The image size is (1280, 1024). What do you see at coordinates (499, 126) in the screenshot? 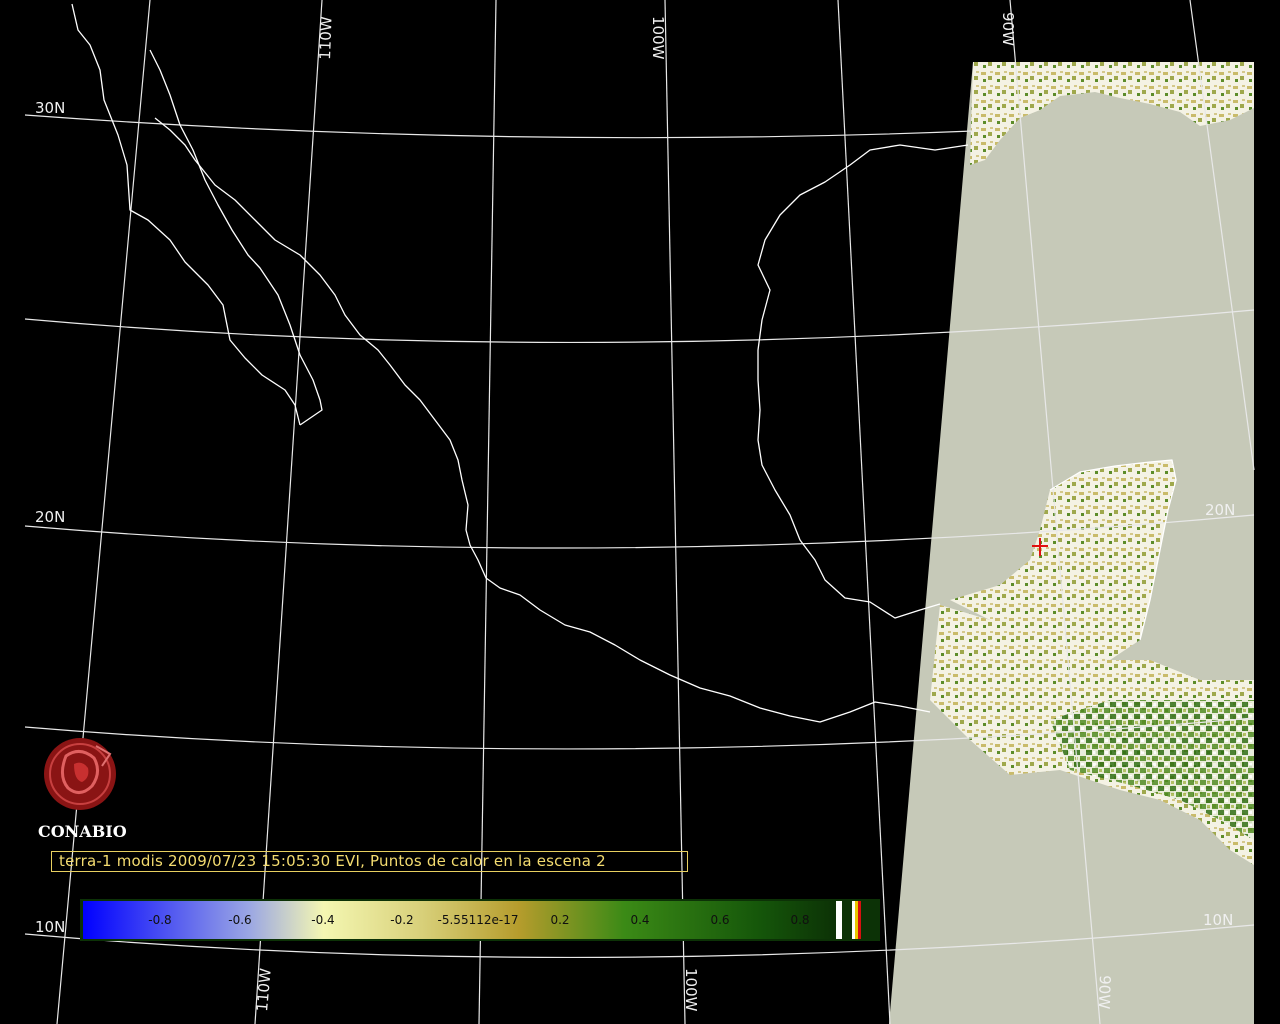
I see `grid-lat-30n` at bounding box center [499, 126].